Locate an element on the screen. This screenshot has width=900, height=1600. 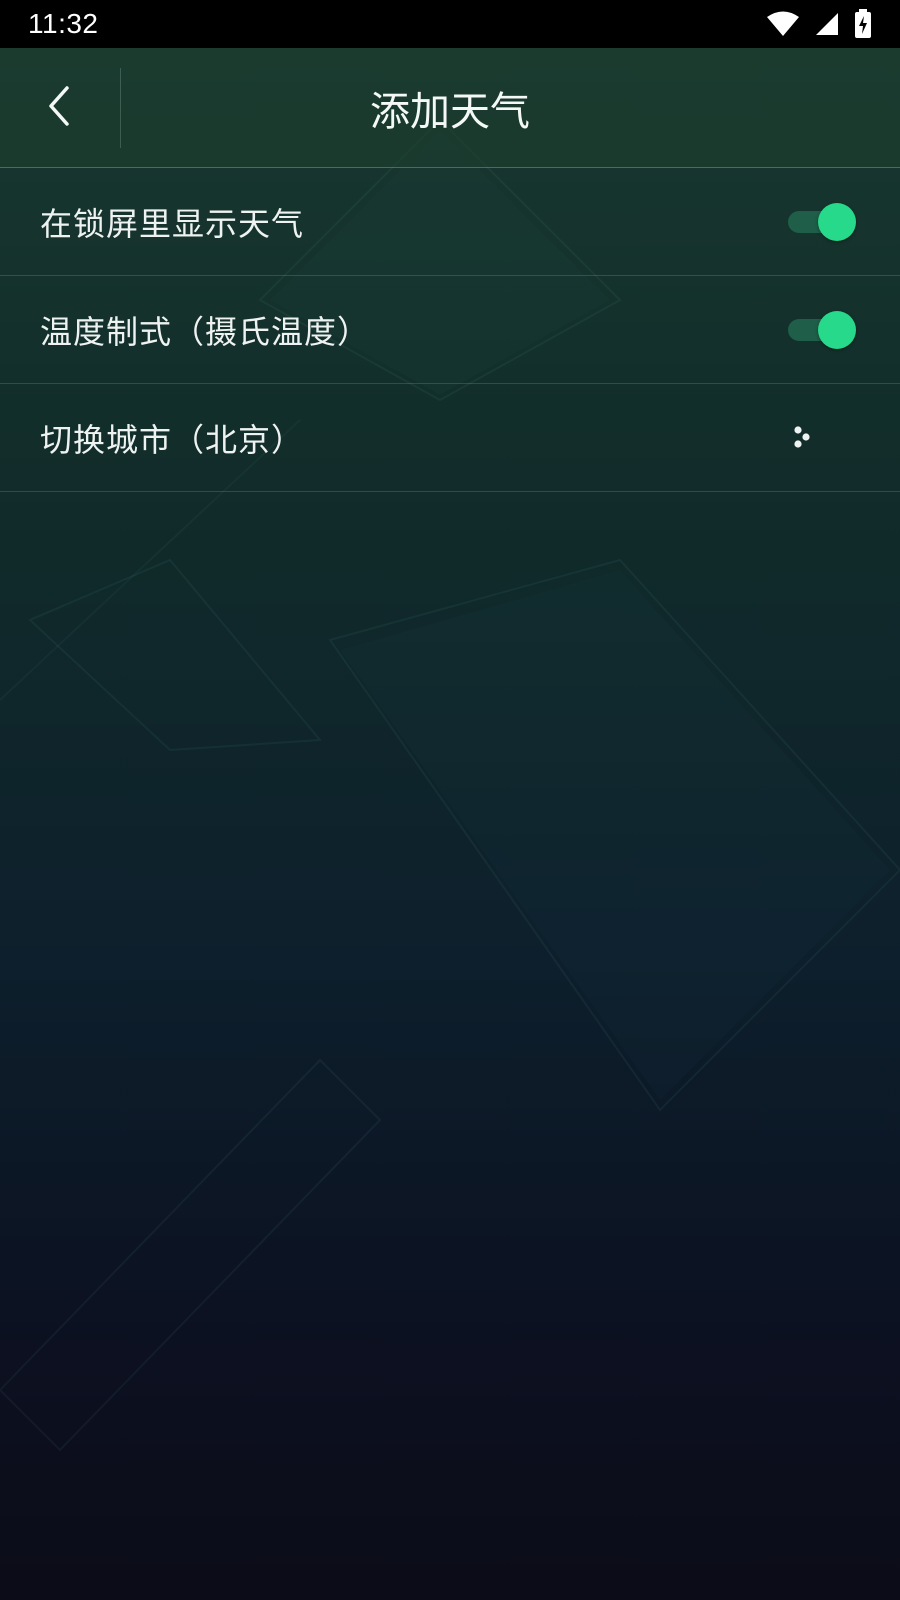
setting-label: 切换城市（北京） is located at coordinates (172, 439).